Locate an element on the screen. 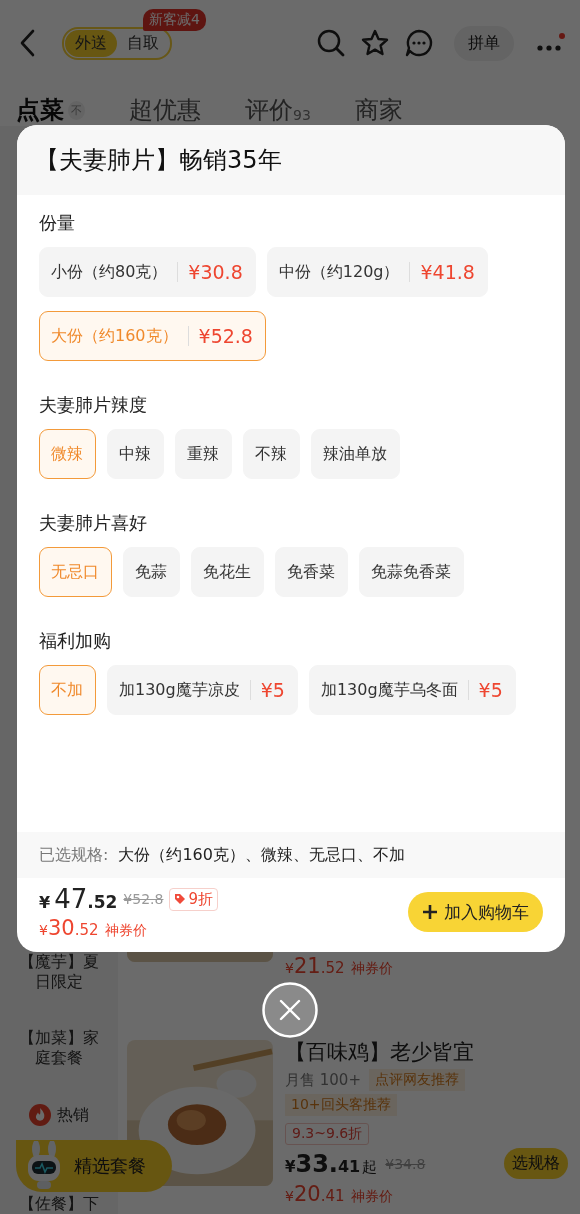 This screenshot has width=580, height=1214. discount-badge: 9折 is located at coordinates (193, 899).